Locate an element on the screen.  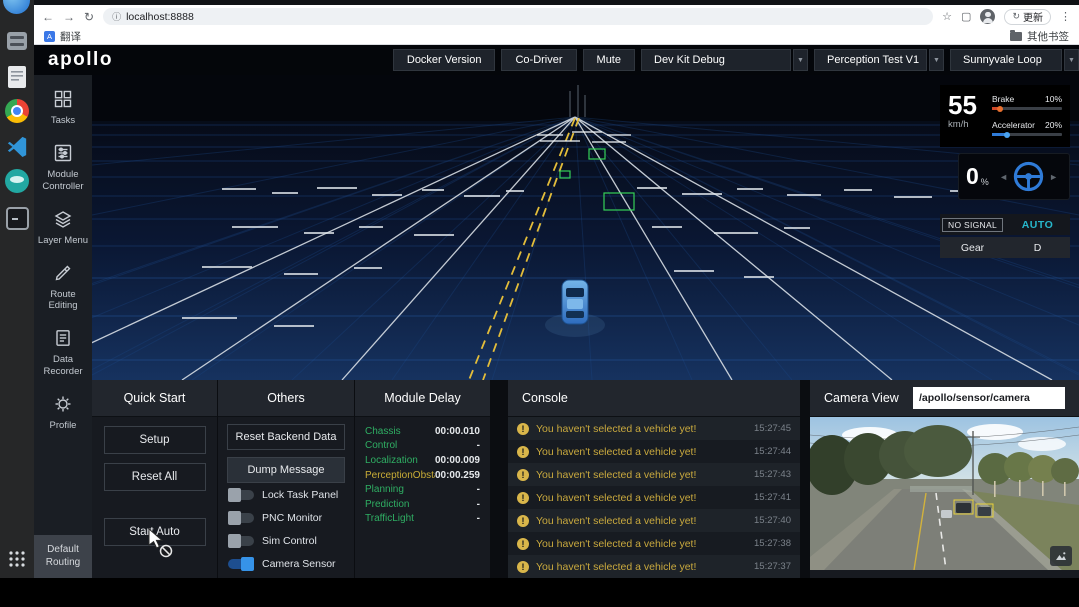
forward-icon: → is located at coordinates (69, 17).